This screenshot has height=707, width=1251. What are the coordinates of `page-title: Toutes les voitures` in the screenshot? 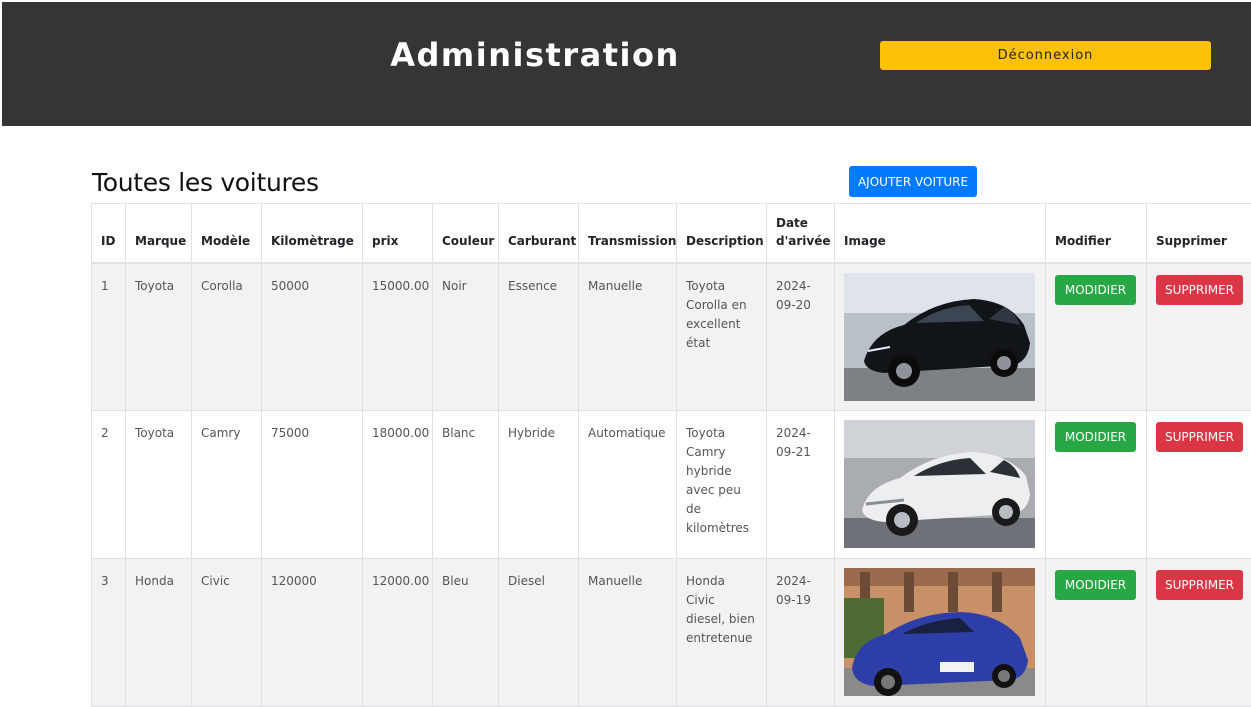 It's located at (205, 182).